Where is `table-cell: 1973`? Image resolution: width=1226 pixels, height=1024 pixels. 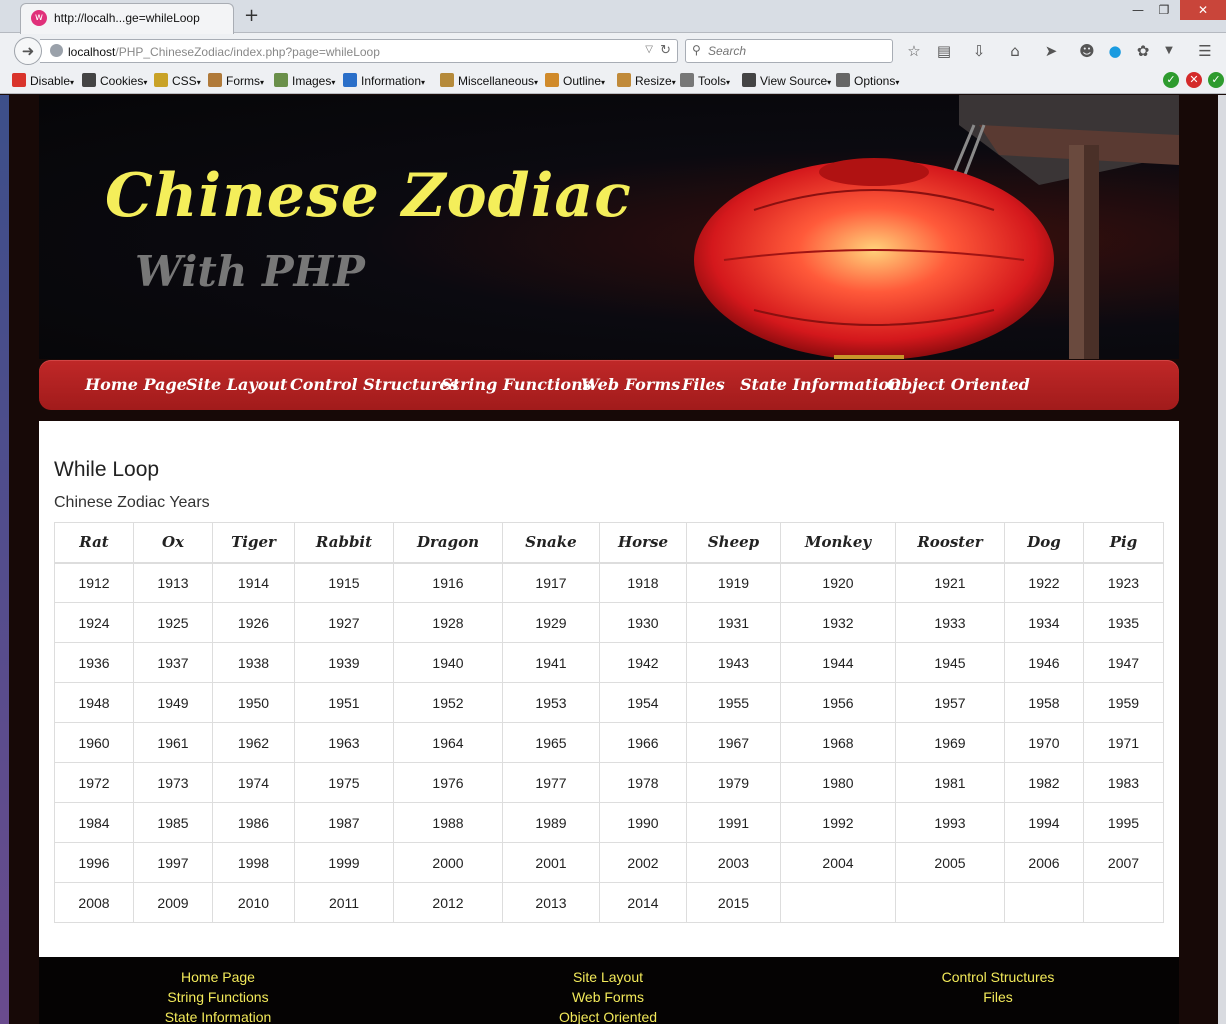 table-cell: 1973 is located at coordinates (173, 782).